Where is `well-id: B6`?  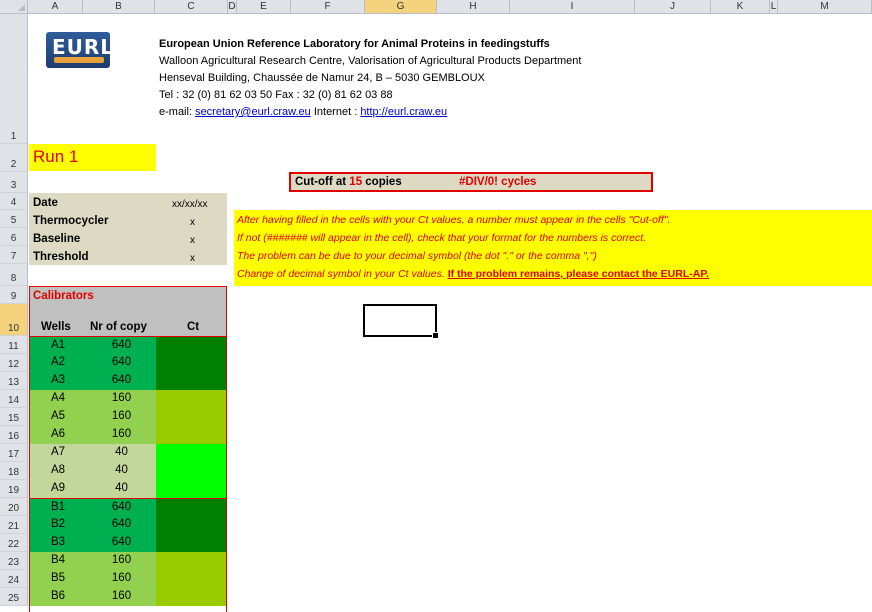
well-id: B6 is located at coordinates (58, 596).